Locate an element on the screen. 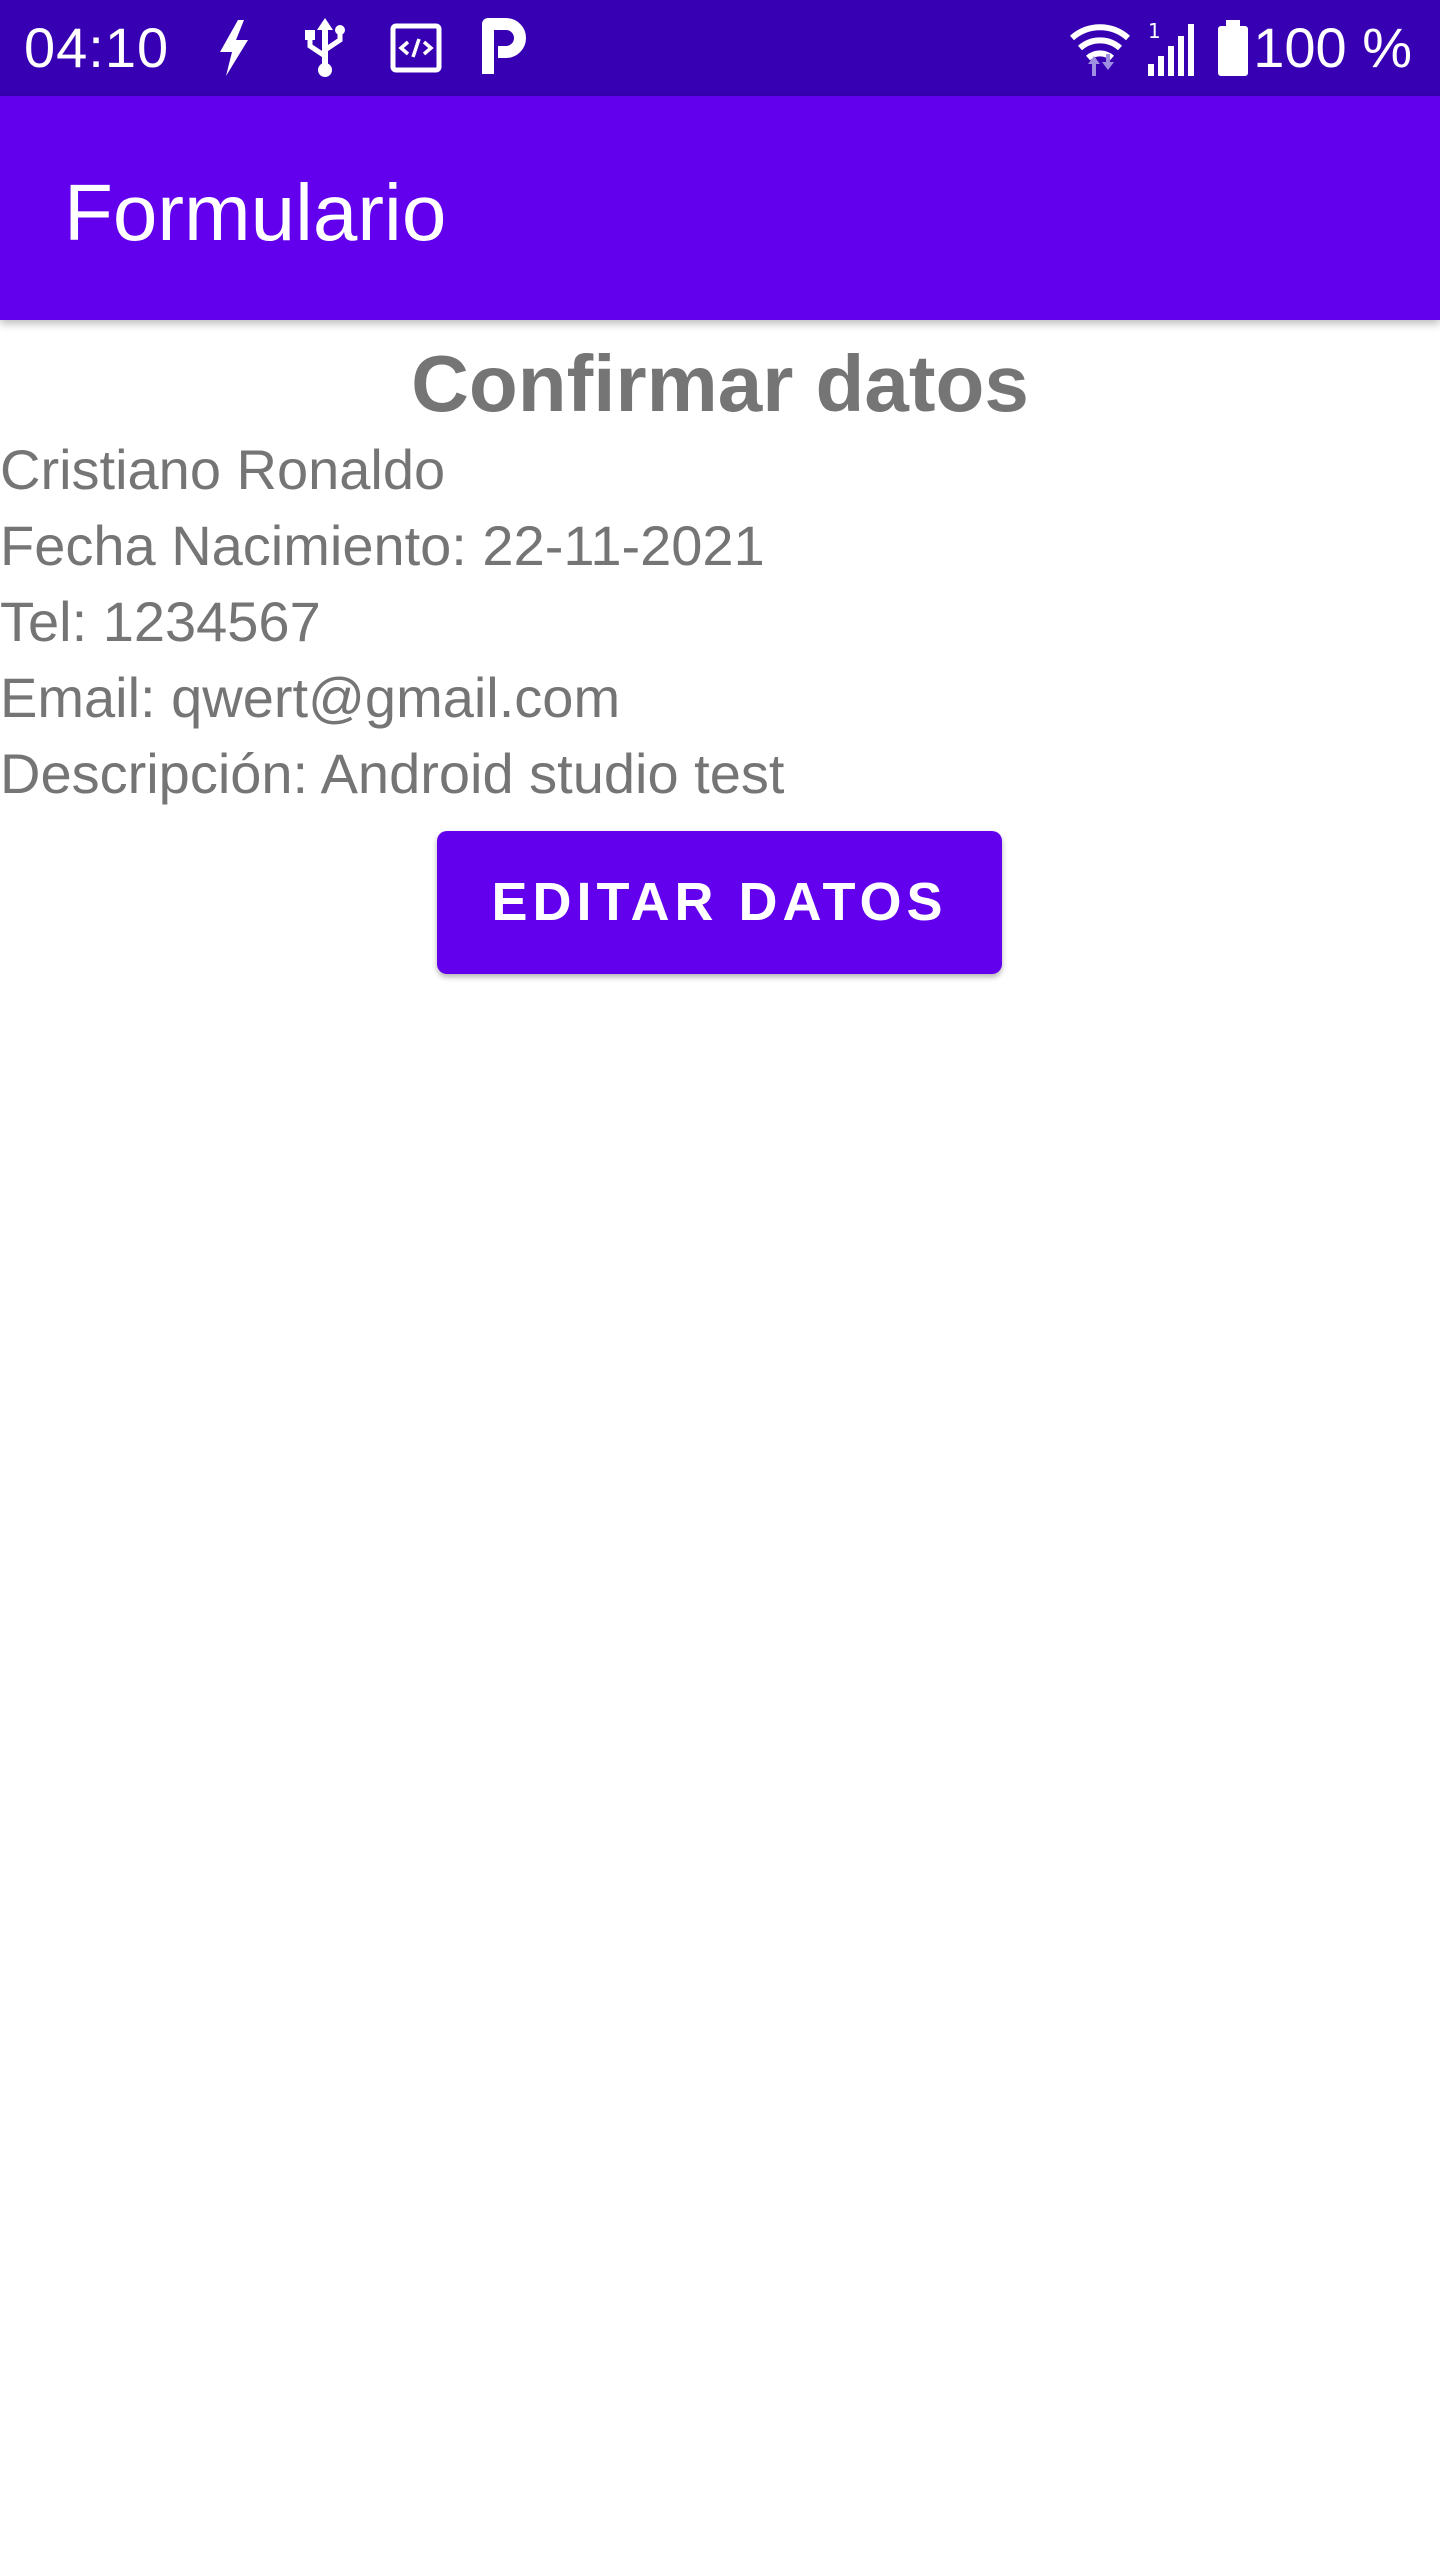 This screenshot has height=2560, width=1440. battery-icon is located at coordinates (1233, 48).